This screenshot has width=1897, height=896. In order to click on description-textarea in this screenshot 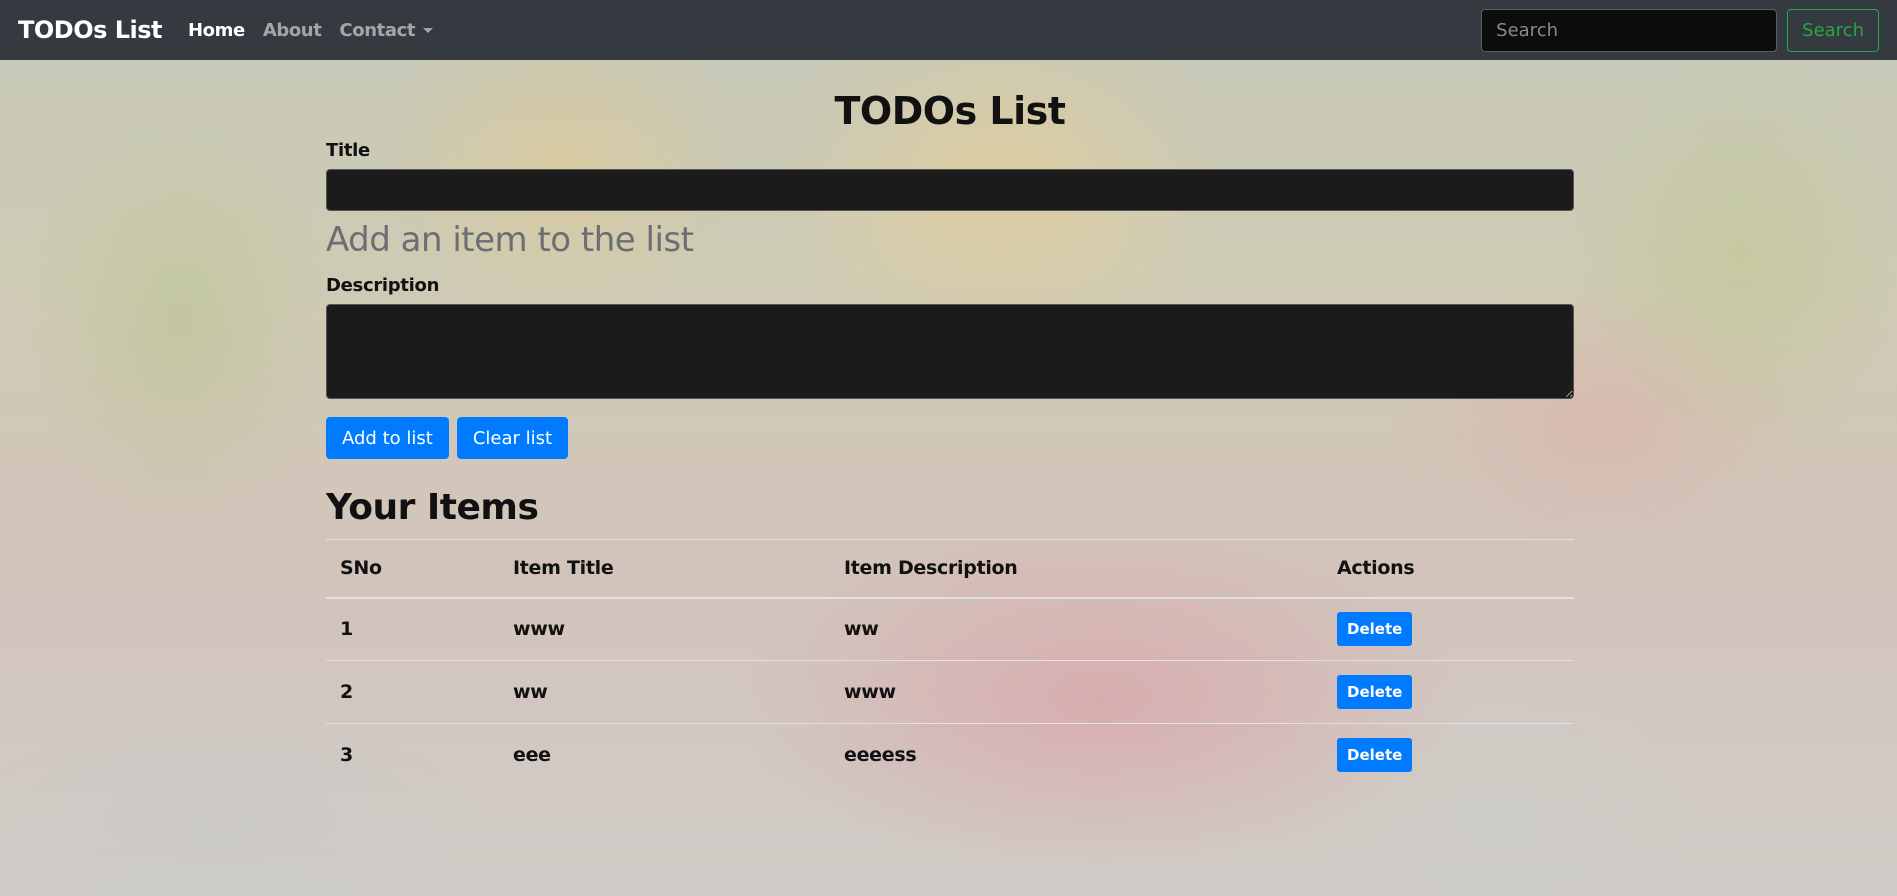, I will do `click(950, 351)`.